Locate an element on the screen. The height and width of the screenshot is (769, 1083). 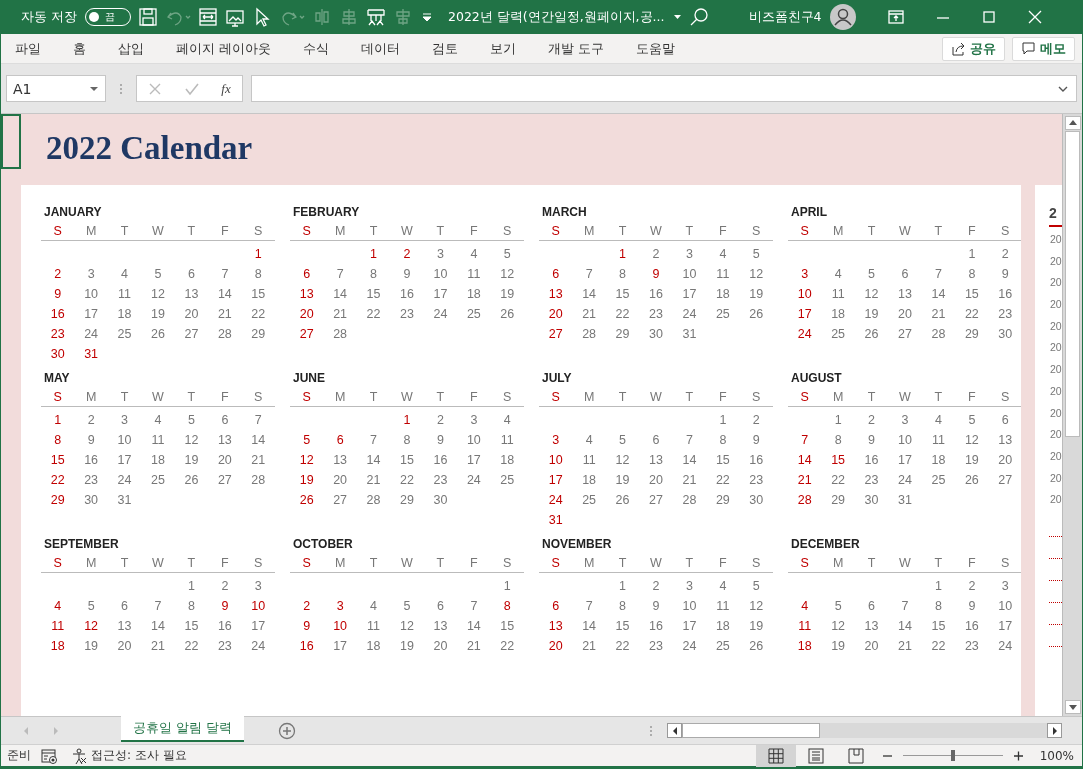
ribbon-tab: 홈 is located at coordinates (79, 48).